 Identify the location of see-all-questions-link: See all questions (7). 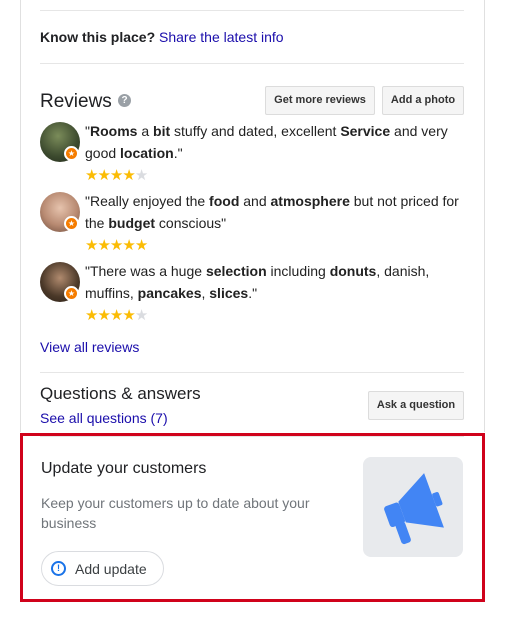
(104, 418).